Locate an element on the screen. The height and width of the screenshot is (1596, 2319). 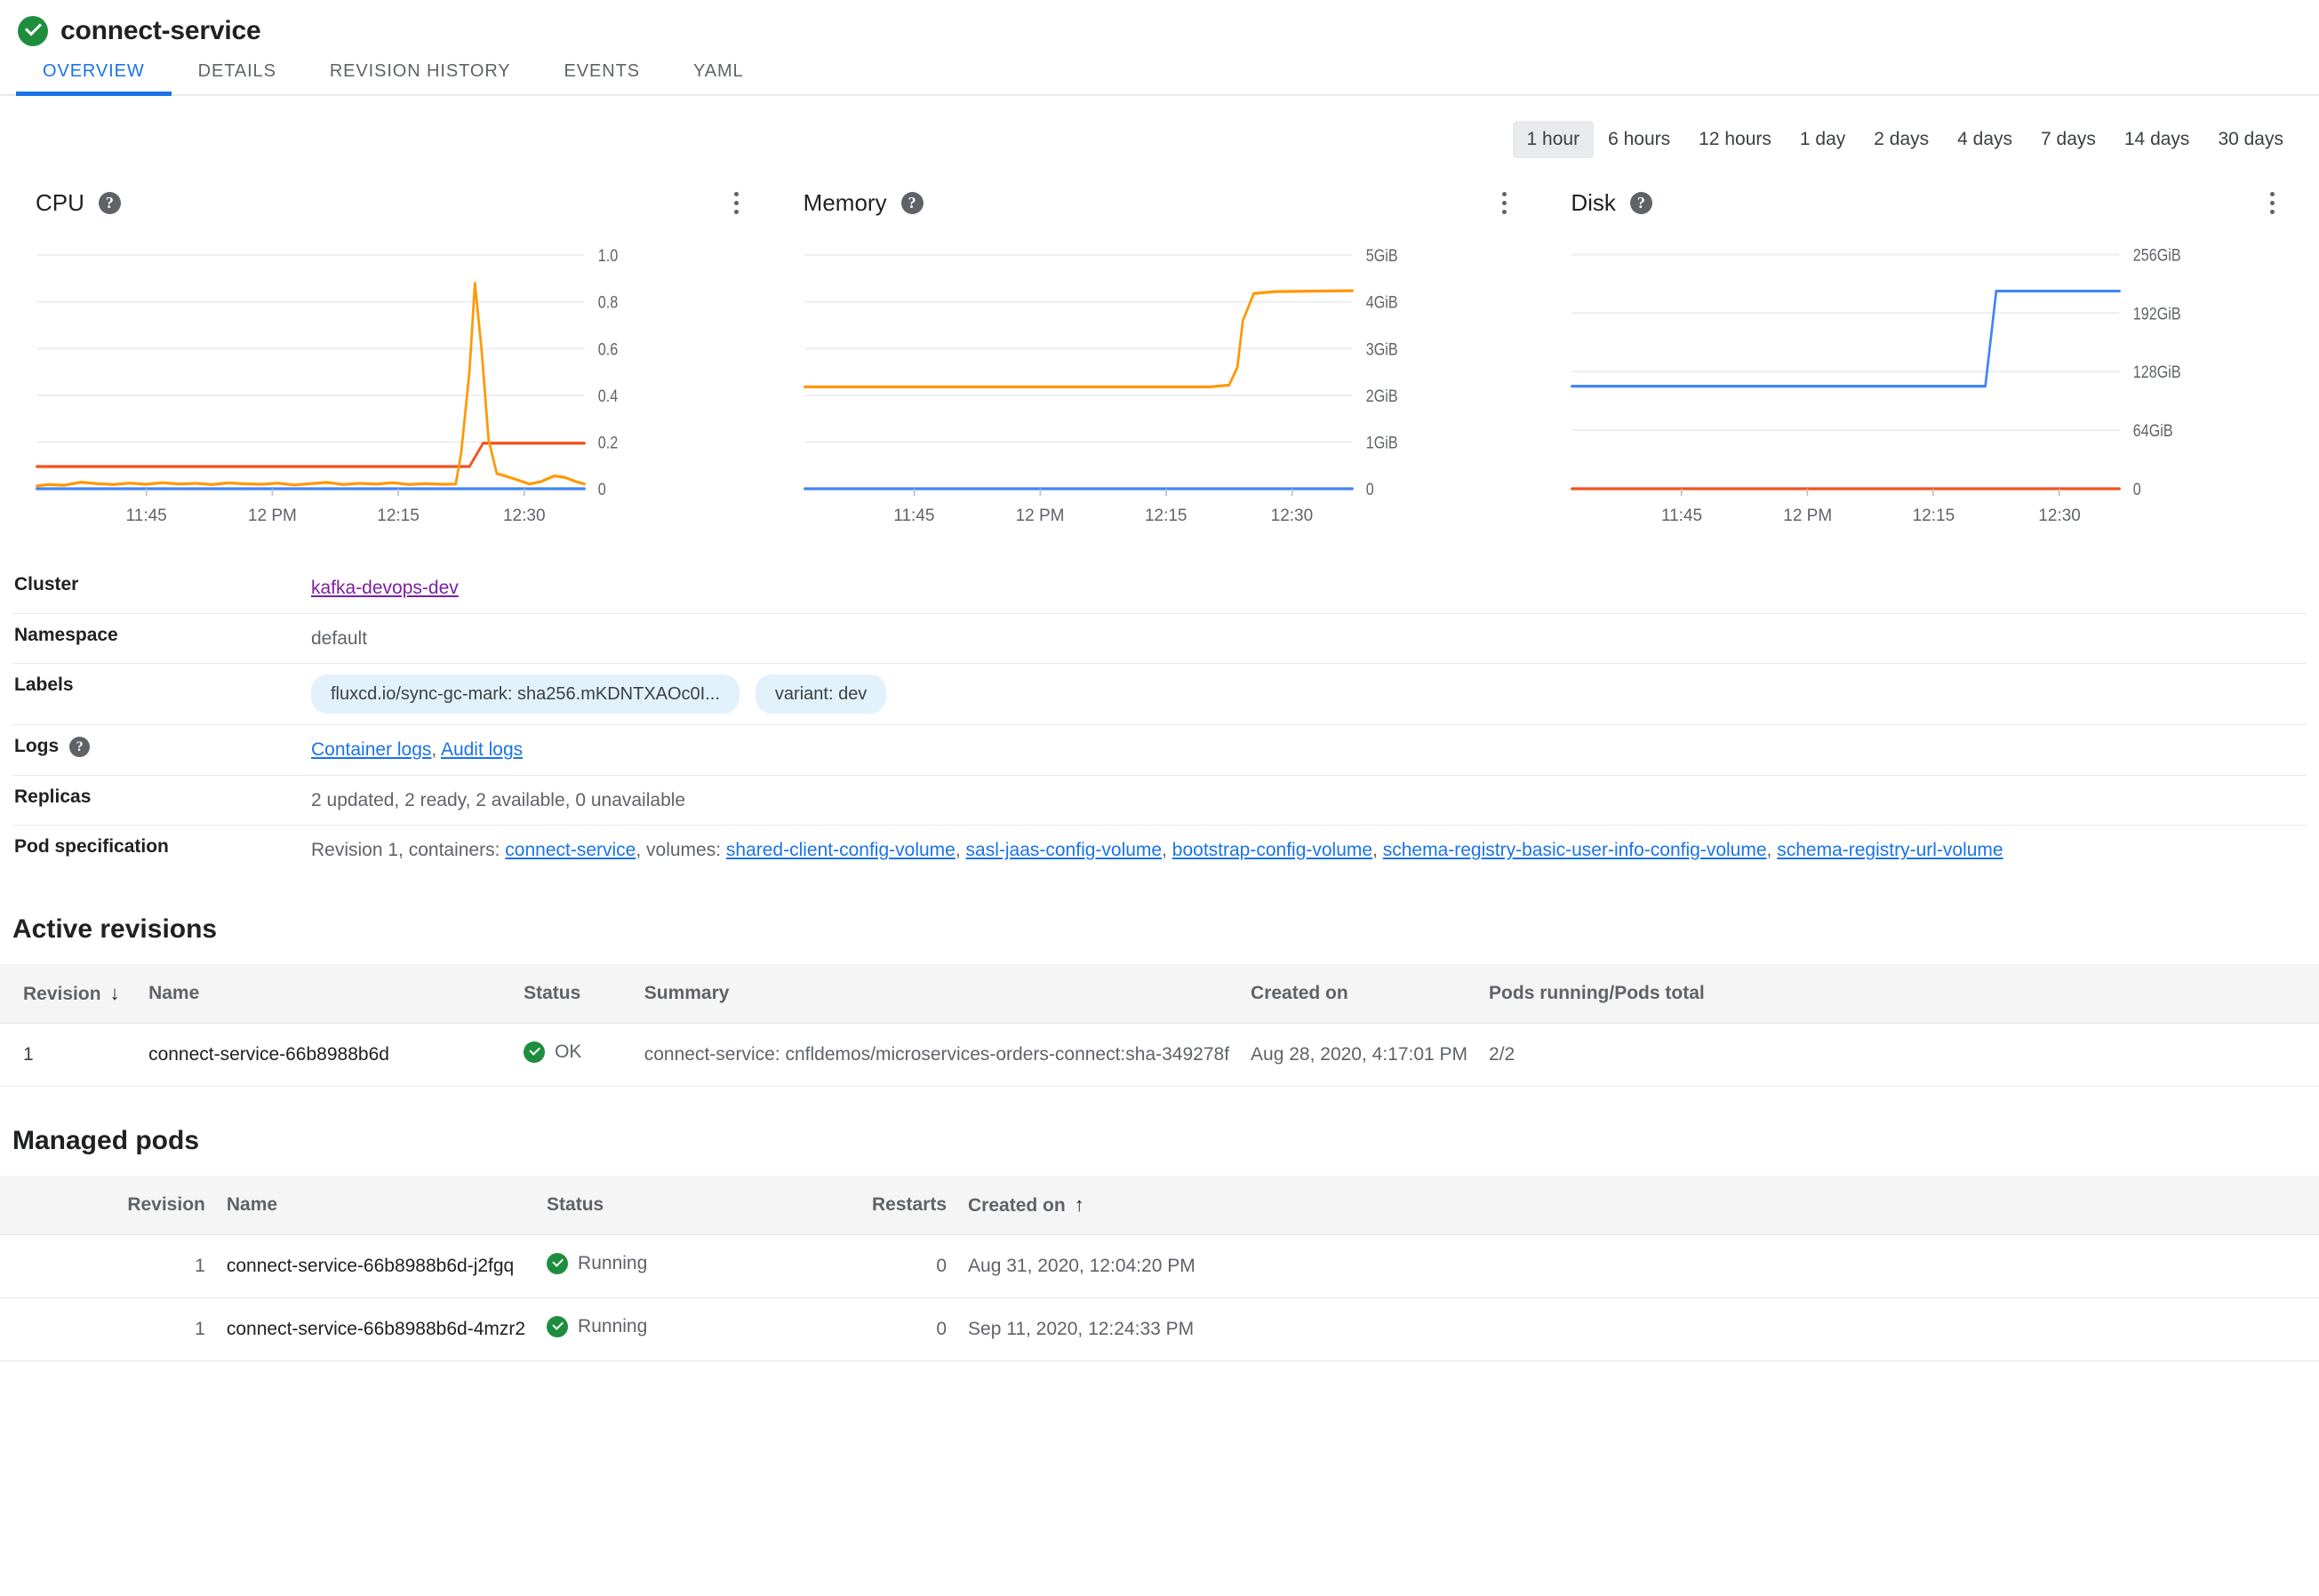
label-chip: variant: dev is located at coordinates (821, 694).